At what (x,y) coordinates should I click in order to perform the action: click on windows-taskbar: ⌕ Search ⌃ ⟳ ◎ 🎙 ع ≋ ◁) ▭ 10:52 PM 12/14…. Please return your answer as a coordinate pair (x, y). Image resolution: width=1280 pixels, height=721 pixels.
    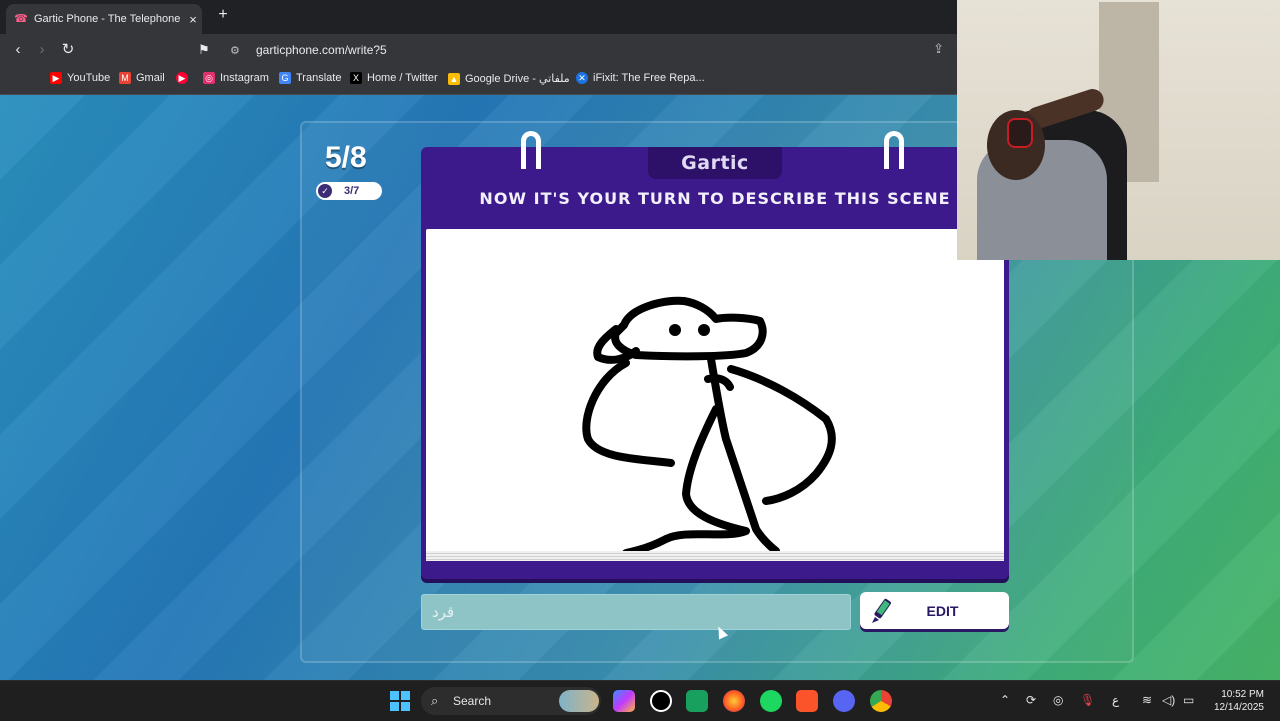
    Looking at the image, I should click on (640, 700).